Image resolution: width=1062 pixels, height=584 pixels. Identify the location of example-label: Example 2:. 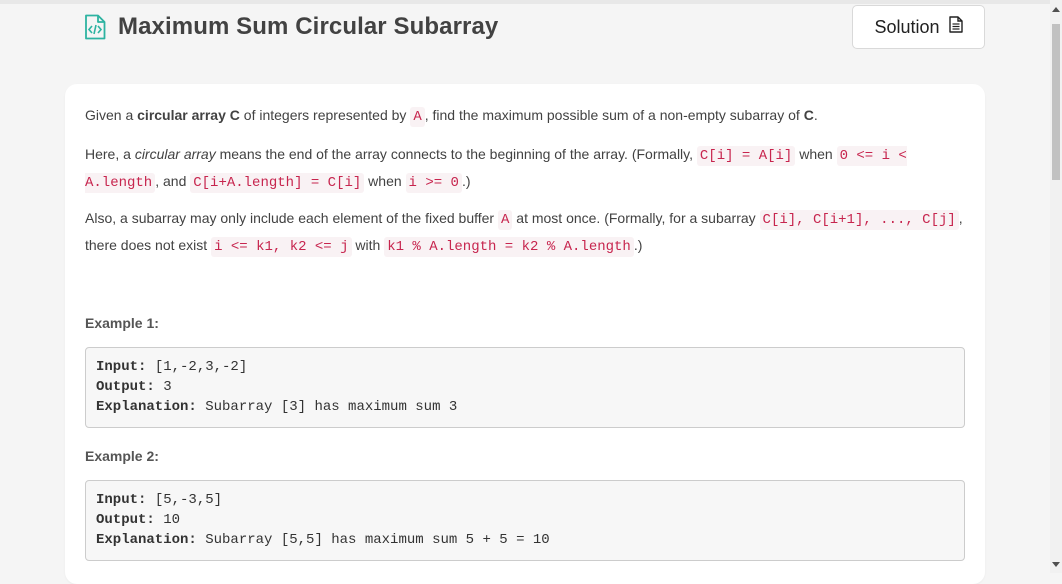
(122, 456).